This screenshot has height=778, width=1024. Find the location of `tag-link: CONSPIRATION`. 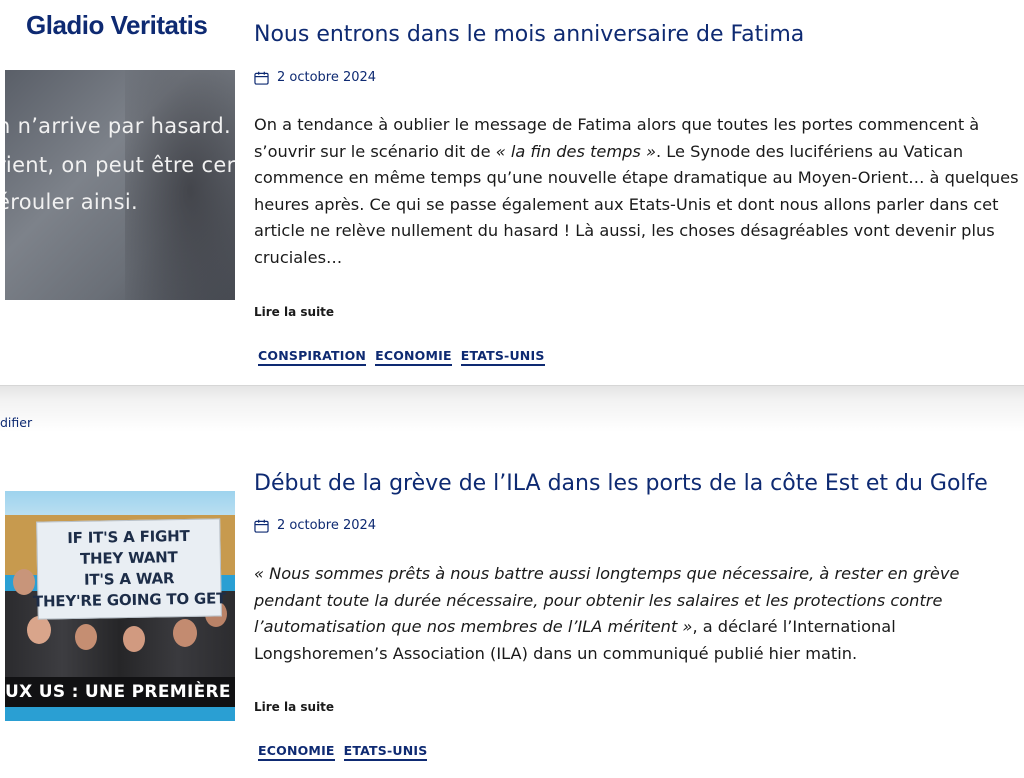

tag-link: CONSPIRATION is located at coordinates (312, 357).